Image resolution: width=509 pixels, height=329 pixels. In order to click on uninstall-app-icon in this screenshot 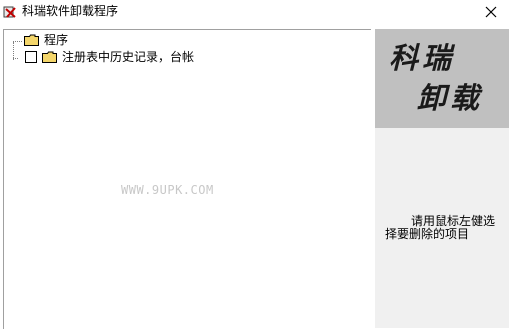, I will do `click(10, 11)`.